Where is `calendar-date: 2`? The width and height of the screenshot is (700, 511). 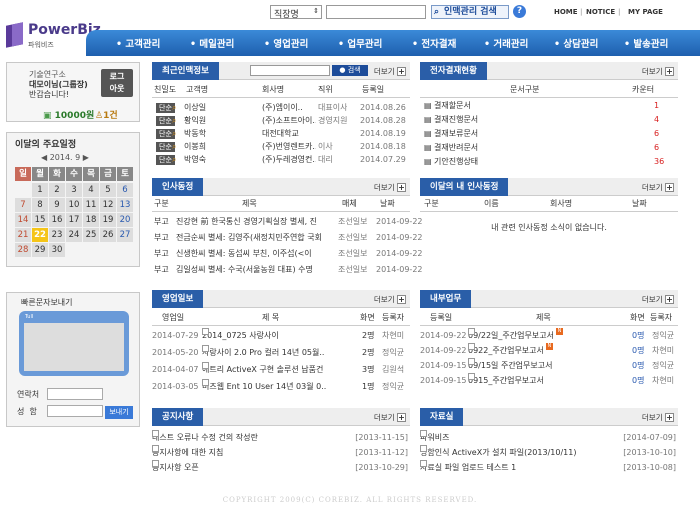
calendar-date: 2 is located at coordinates (57, 190).